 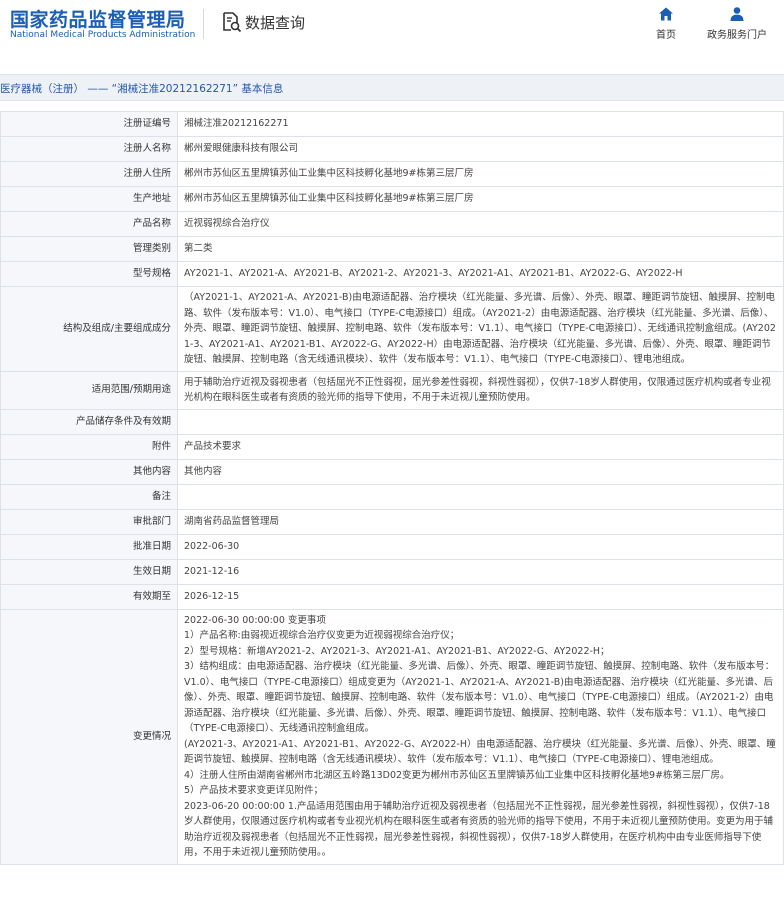 What do you see at coordinates (480, 521) in the screenshot?
I see `field-value: 湖南省药品监督管理局` at bounding box center [480, 521].